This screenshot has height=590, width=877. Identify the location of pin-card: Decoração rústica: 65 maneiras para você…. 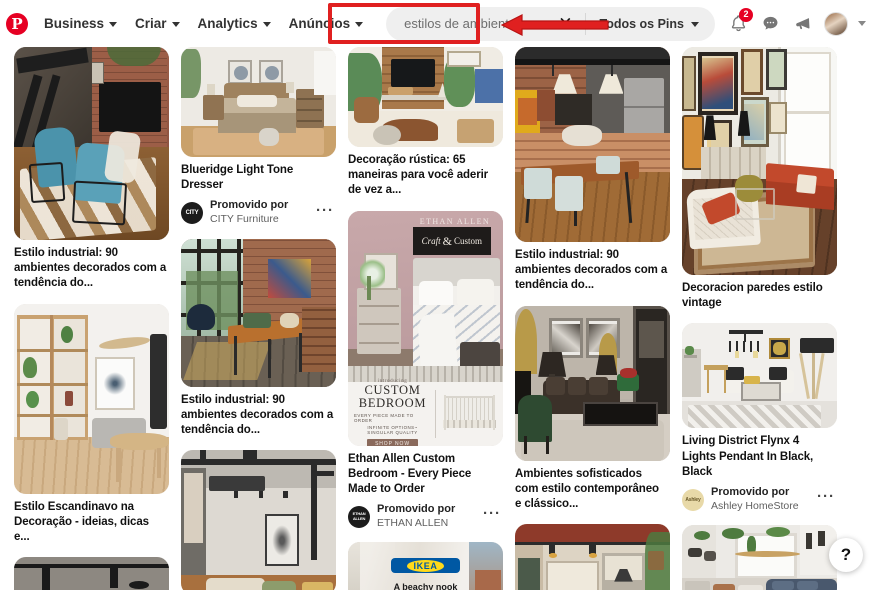
(425, 123).